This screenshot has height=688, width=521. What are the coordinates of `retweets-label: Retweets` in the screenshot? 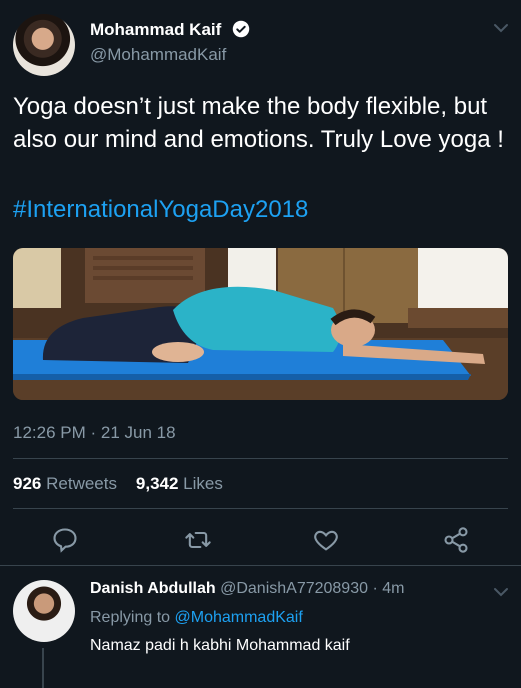 It's located at (81, 483).